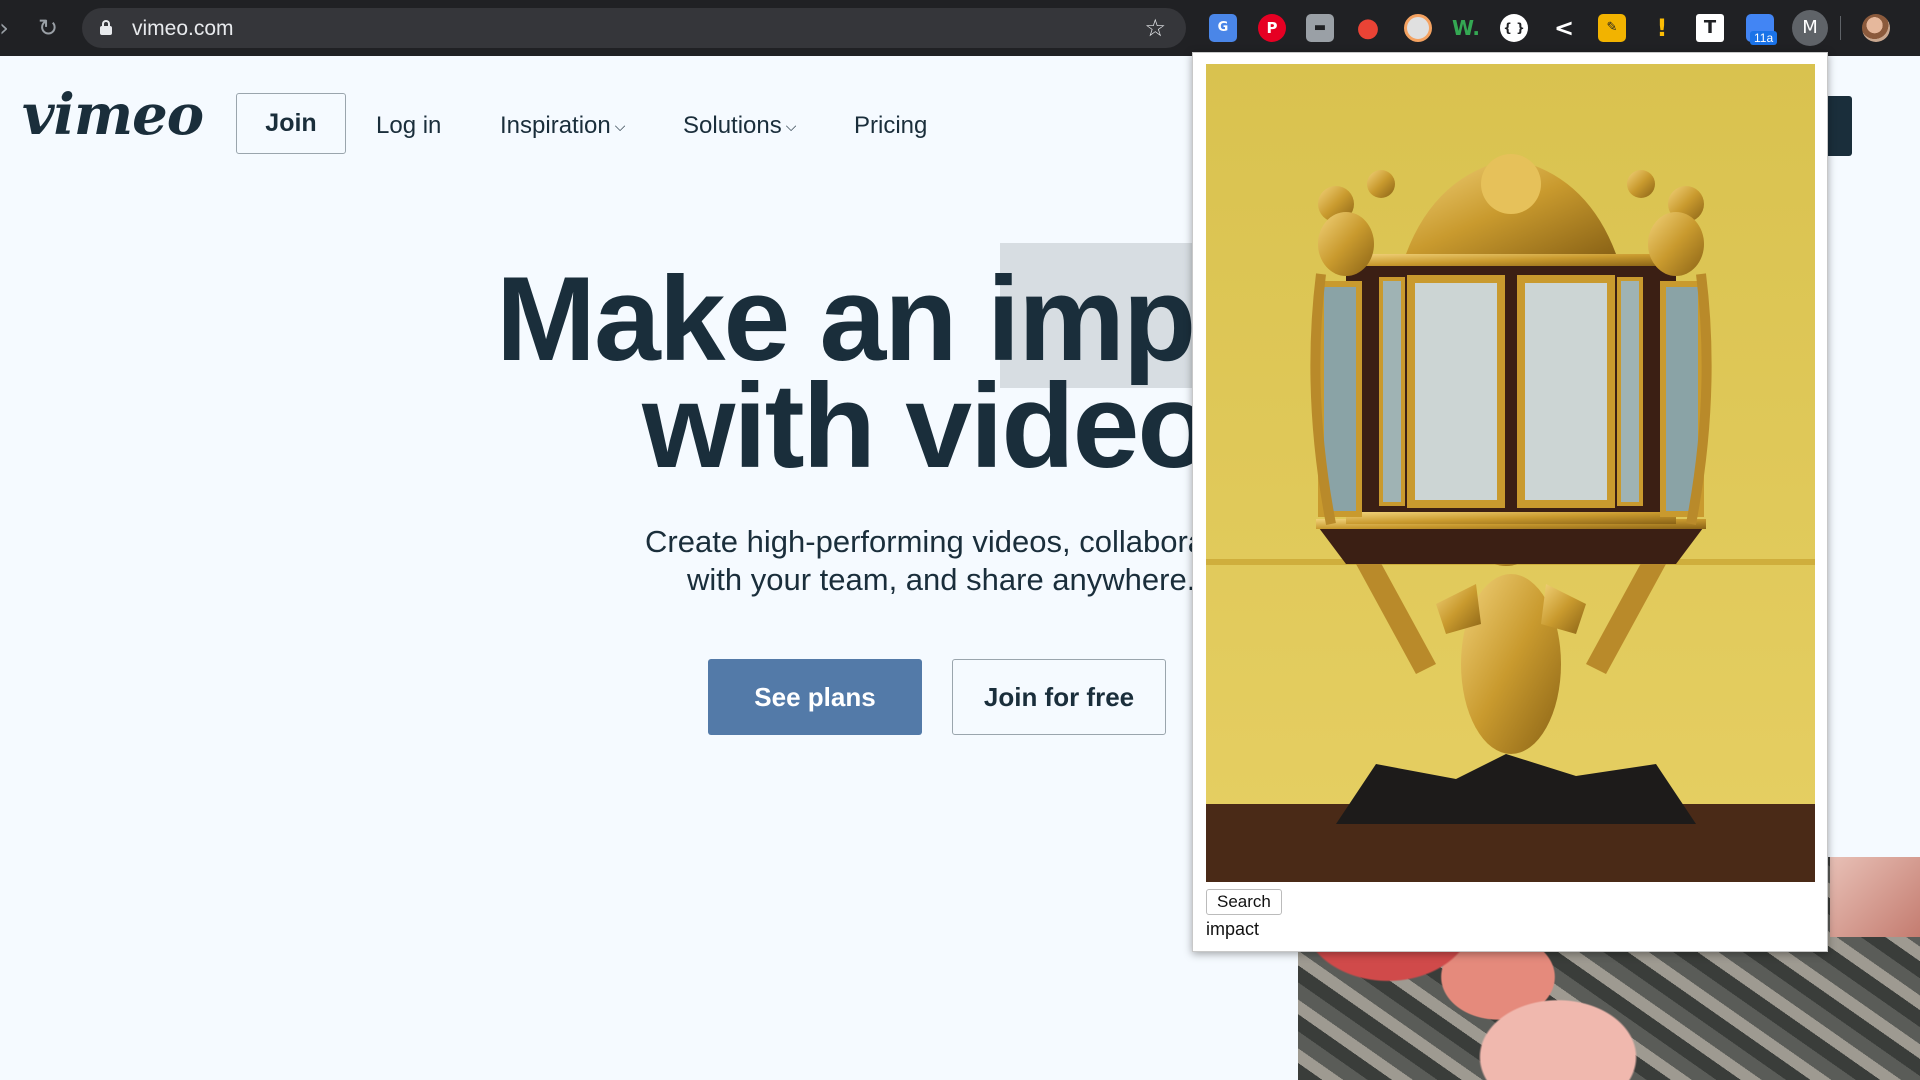  I want to click on pricing-link: Pricing, so click(890, 126).